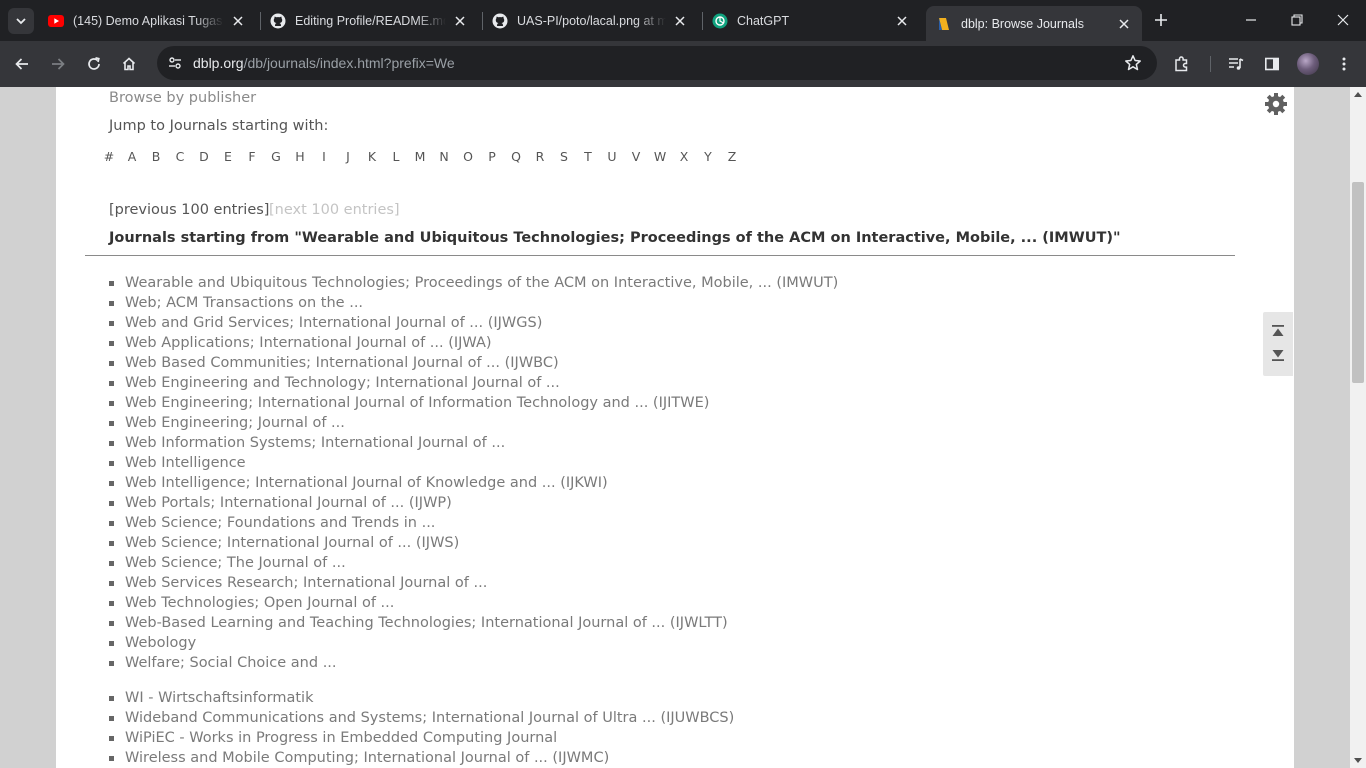 This screenshot has height=768, width=1366. I want to click on letter-link-o: O, so click(468, 156).